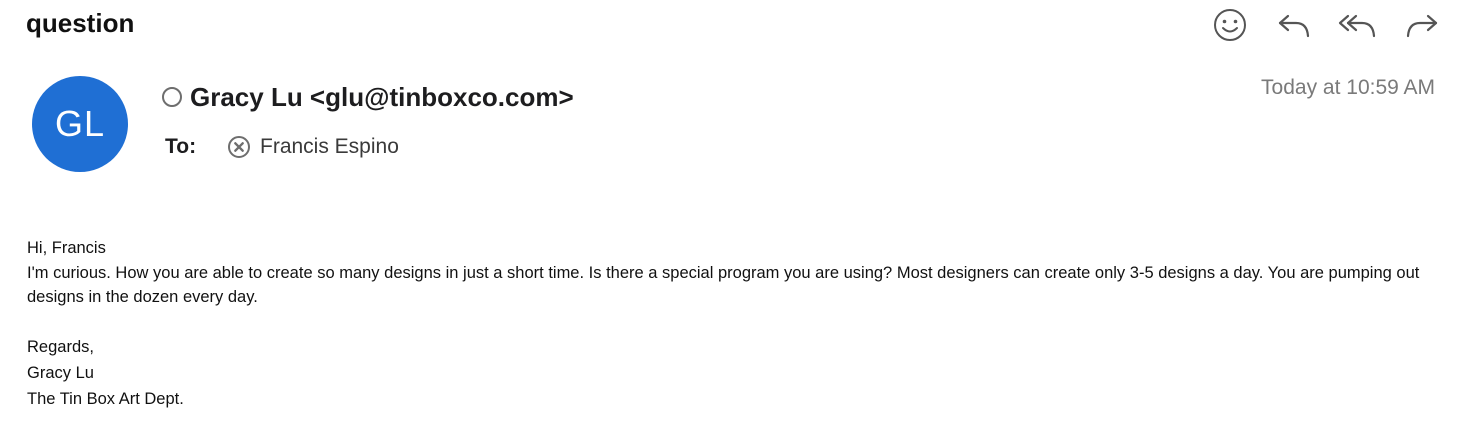 The height and width of the screenshot is (444, 1472). Describe the element at coordinates (181, 146) in the screenshot. I see `to-label: To:` at that location.